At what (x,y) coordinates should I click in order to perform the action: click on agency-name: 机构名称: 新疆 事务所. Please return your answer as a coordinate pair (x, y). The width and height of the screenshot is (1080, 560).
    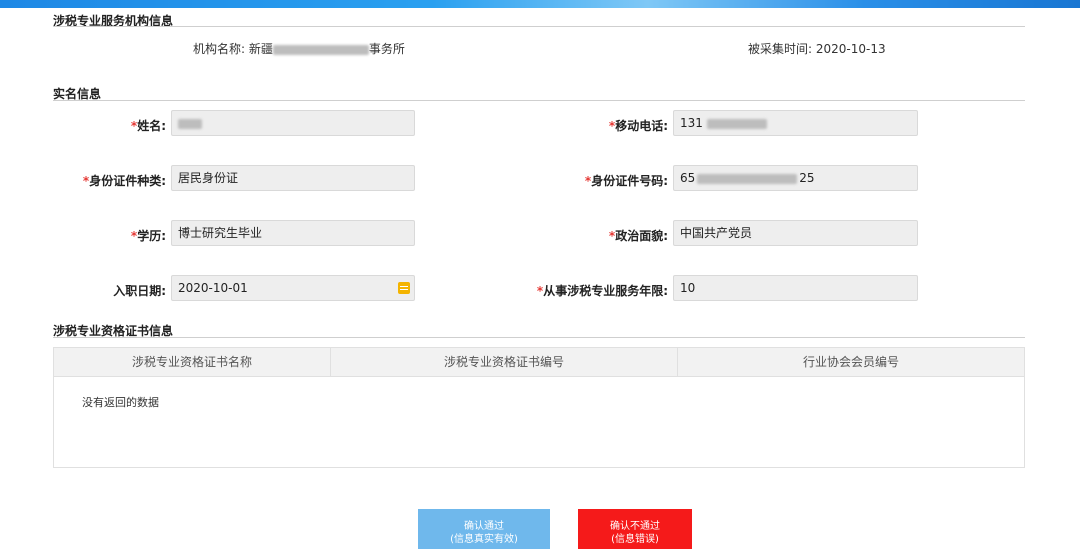
    Looking at the image, I should click on (299, 48).